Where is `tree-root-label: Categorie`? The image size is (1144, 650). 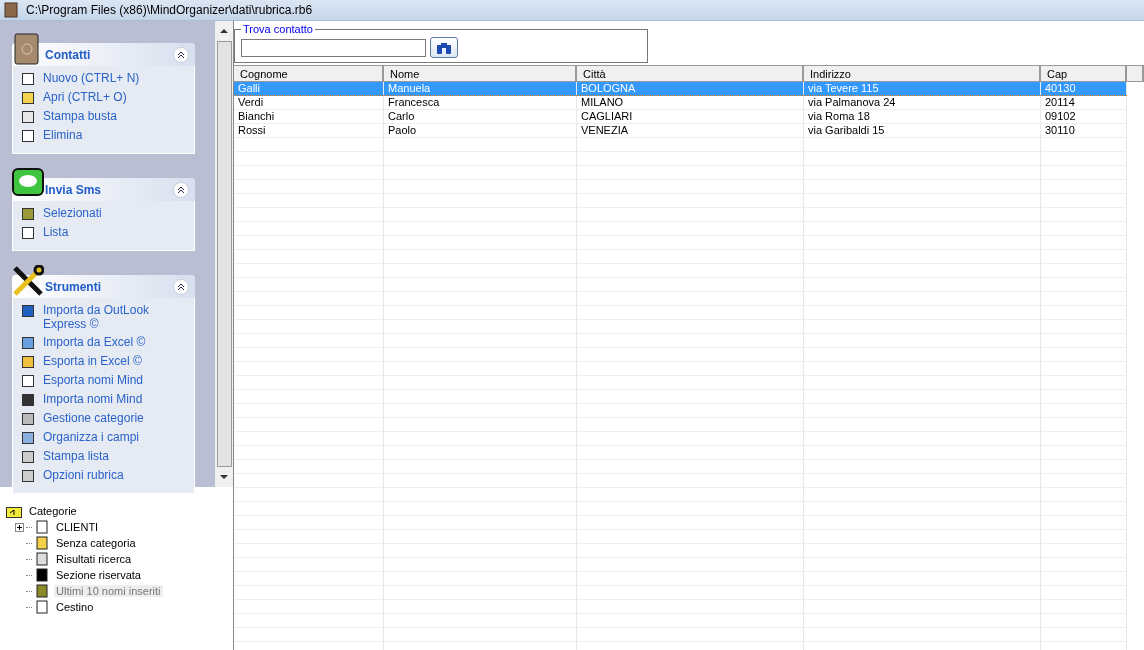 tree-root-label: Categorie is located at coordinates (53, 511).